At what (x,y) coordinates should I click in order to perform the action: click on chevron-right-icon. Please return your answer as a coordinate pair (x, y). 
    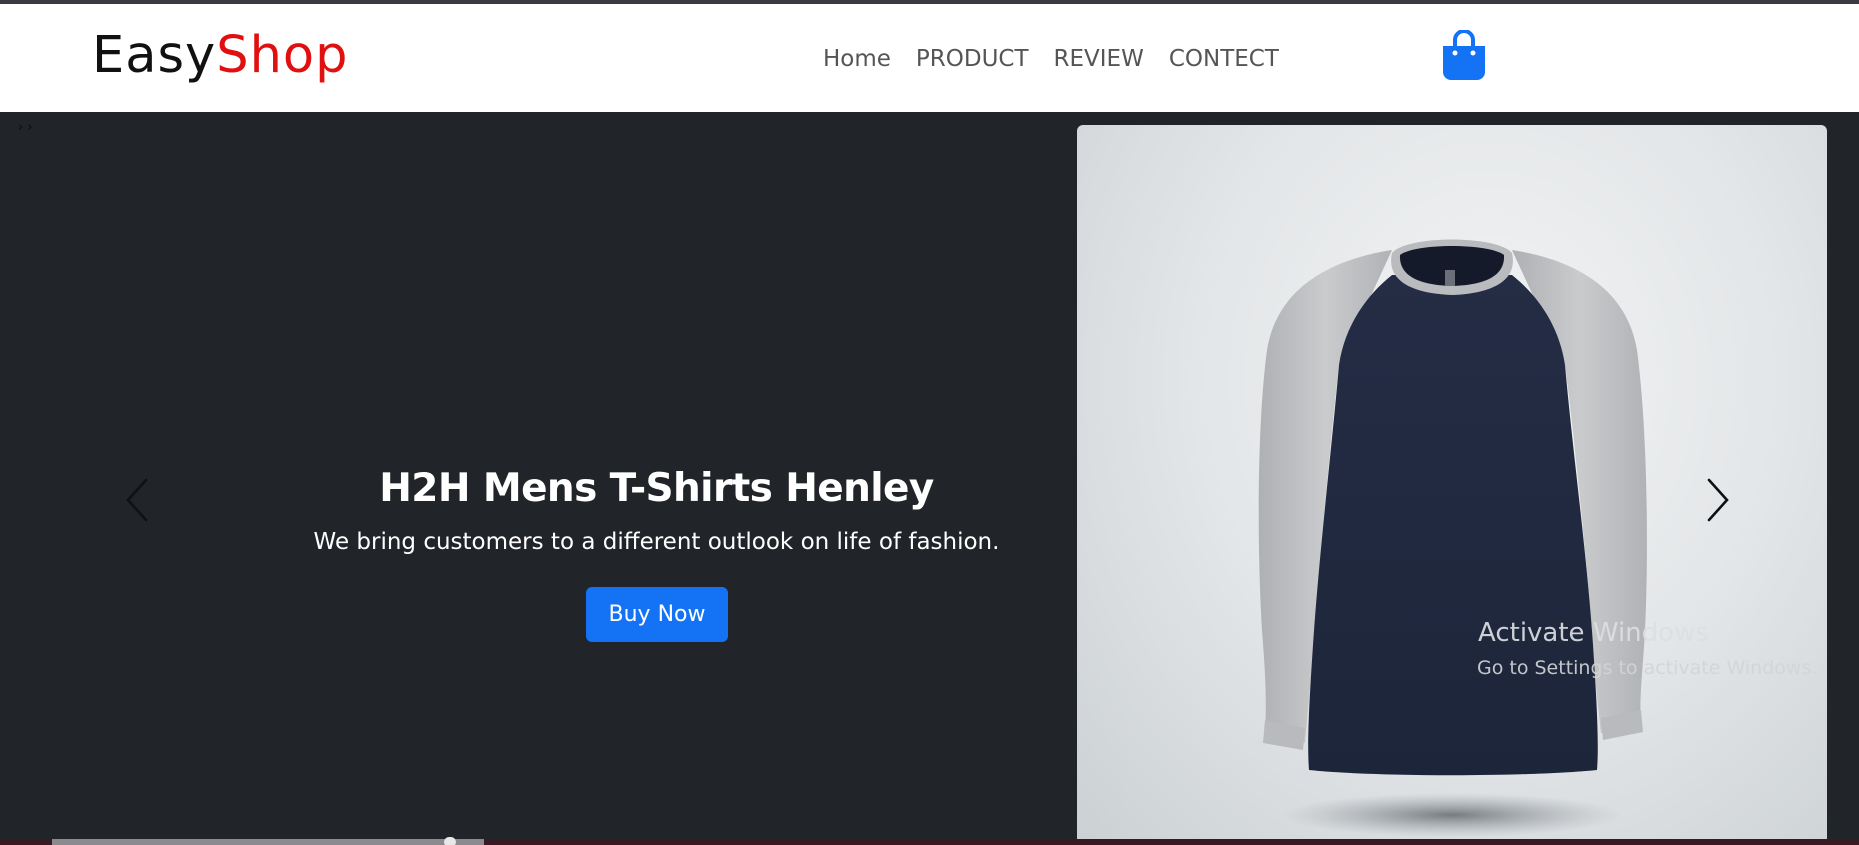
    Looking at the image, I should click on (1717, 500).